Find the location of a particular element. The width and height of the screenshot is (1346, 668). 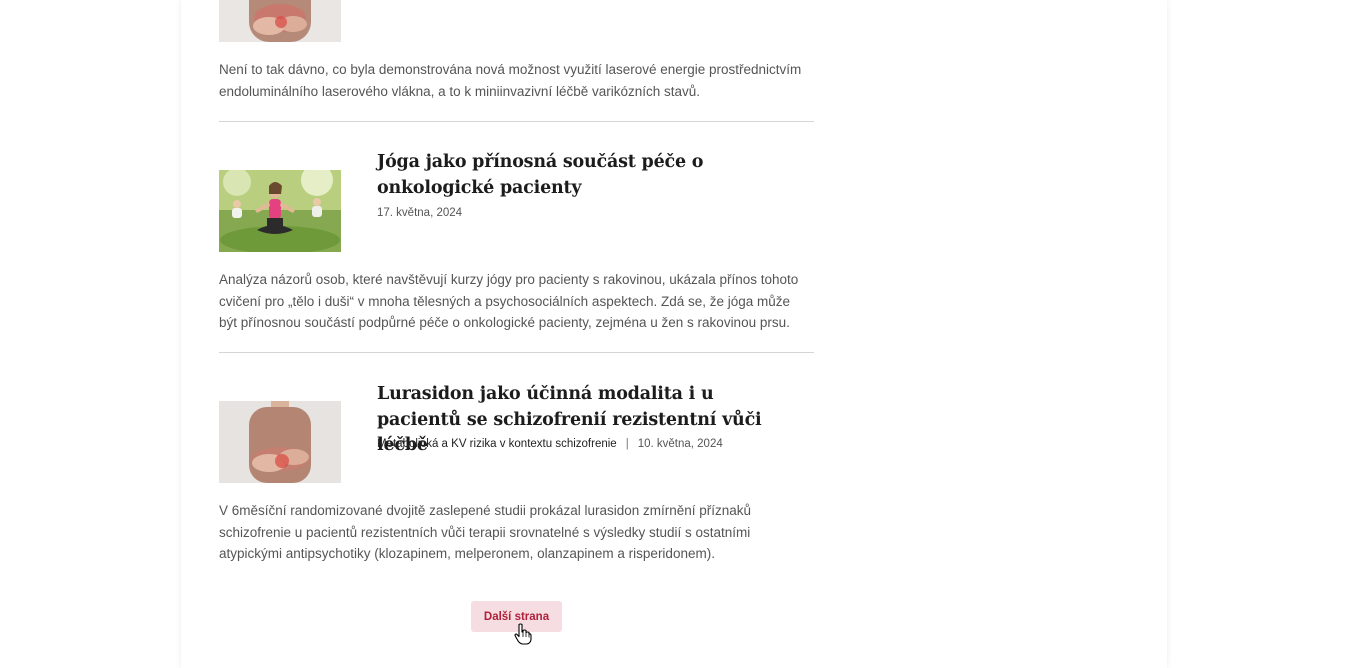

article-meta: 17. května, 2024 is located at coordinates (419, 213).